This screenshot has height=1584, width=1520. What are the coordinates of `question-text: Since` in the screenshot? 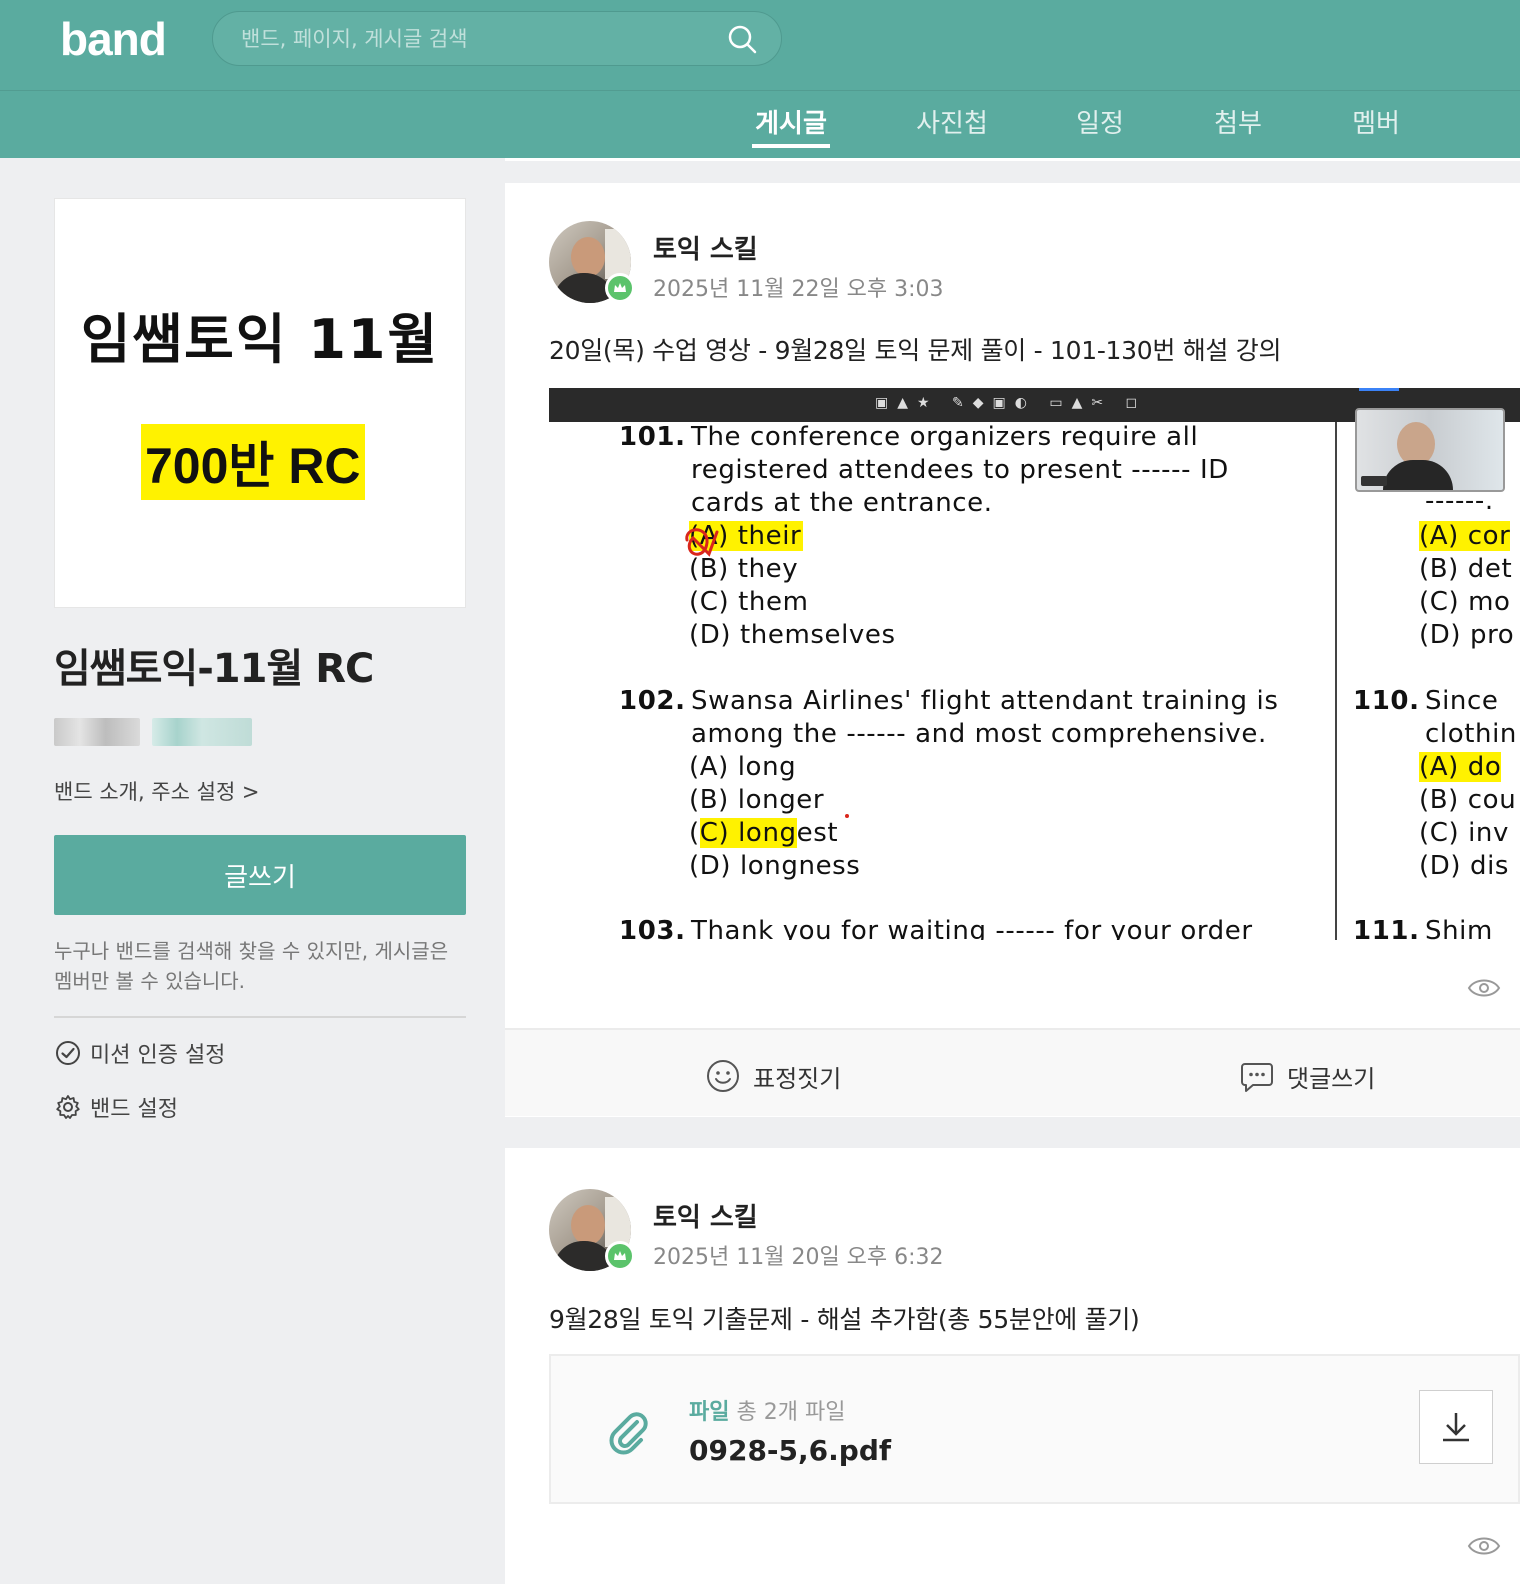 It's located at (1462, 701).